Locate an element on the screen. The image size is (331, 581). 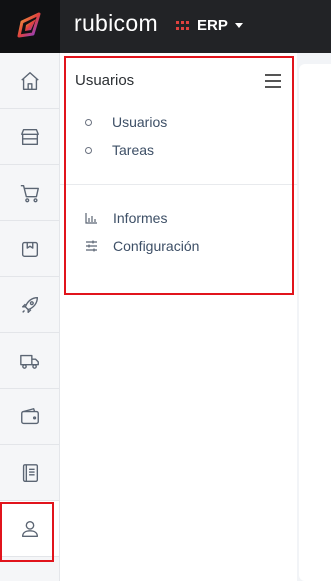
top-bar: rubicom ERP is located at coordinates (165, 26).